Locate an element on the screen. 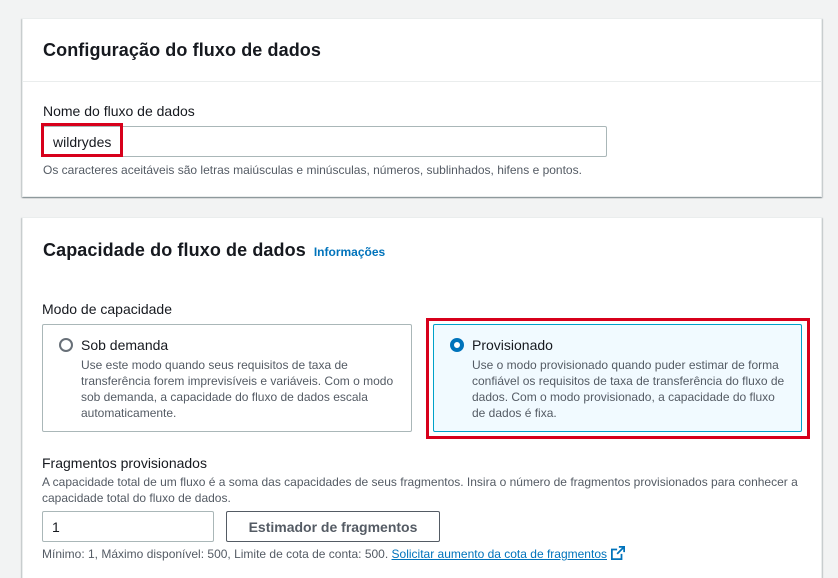  capacity-mode-label: Modo de capacidade is located at coordinates (107, 309).